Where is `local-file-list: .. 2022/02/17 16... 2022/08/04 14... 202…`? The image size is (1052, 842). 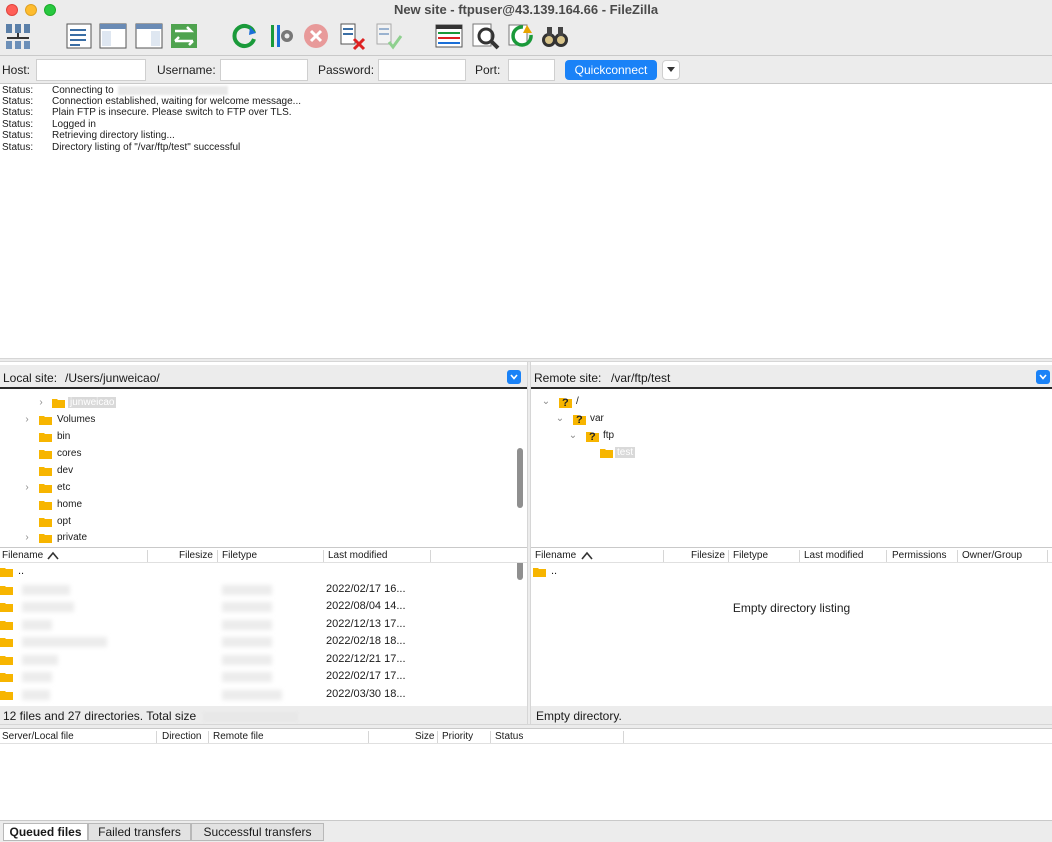 local-file-list: .. 2022/02/17 16... 2022/08/04 14... 202… is located at coordinates (263, 634).